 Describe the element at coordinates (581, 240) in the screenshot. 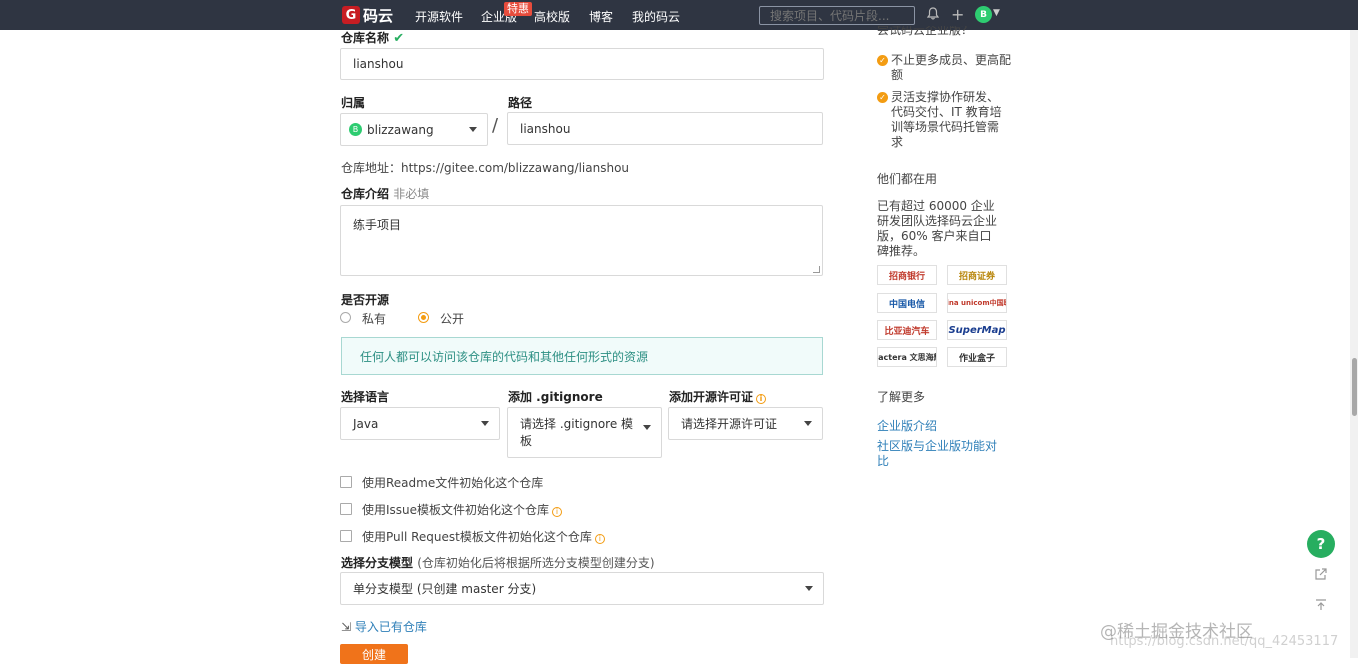

I see `intro-textarea: 练手项目` at that location.